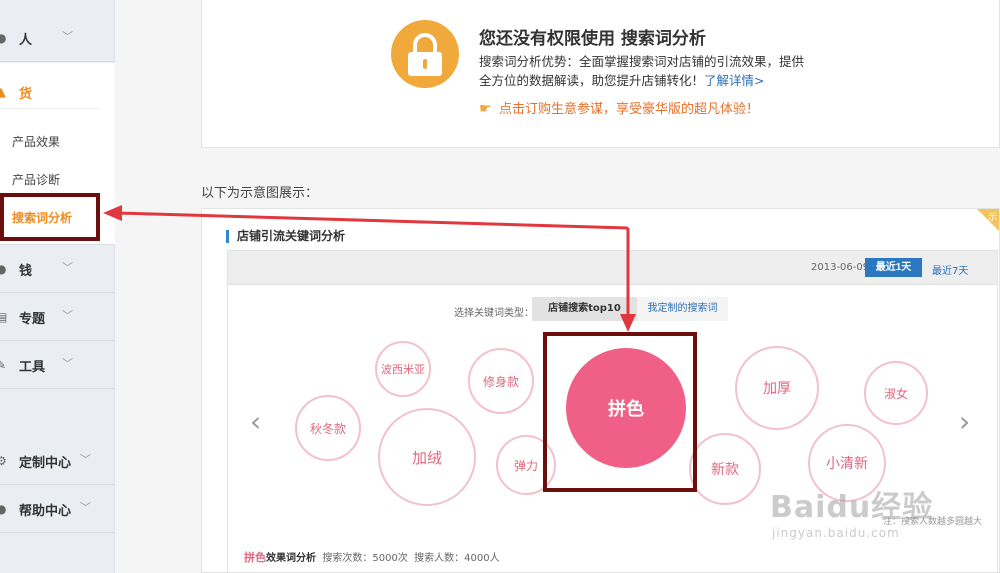 The height and width of the screenshot is (573, 1000). I want to click on section-title: 店铺引流关键词分析, so click(285, 236).